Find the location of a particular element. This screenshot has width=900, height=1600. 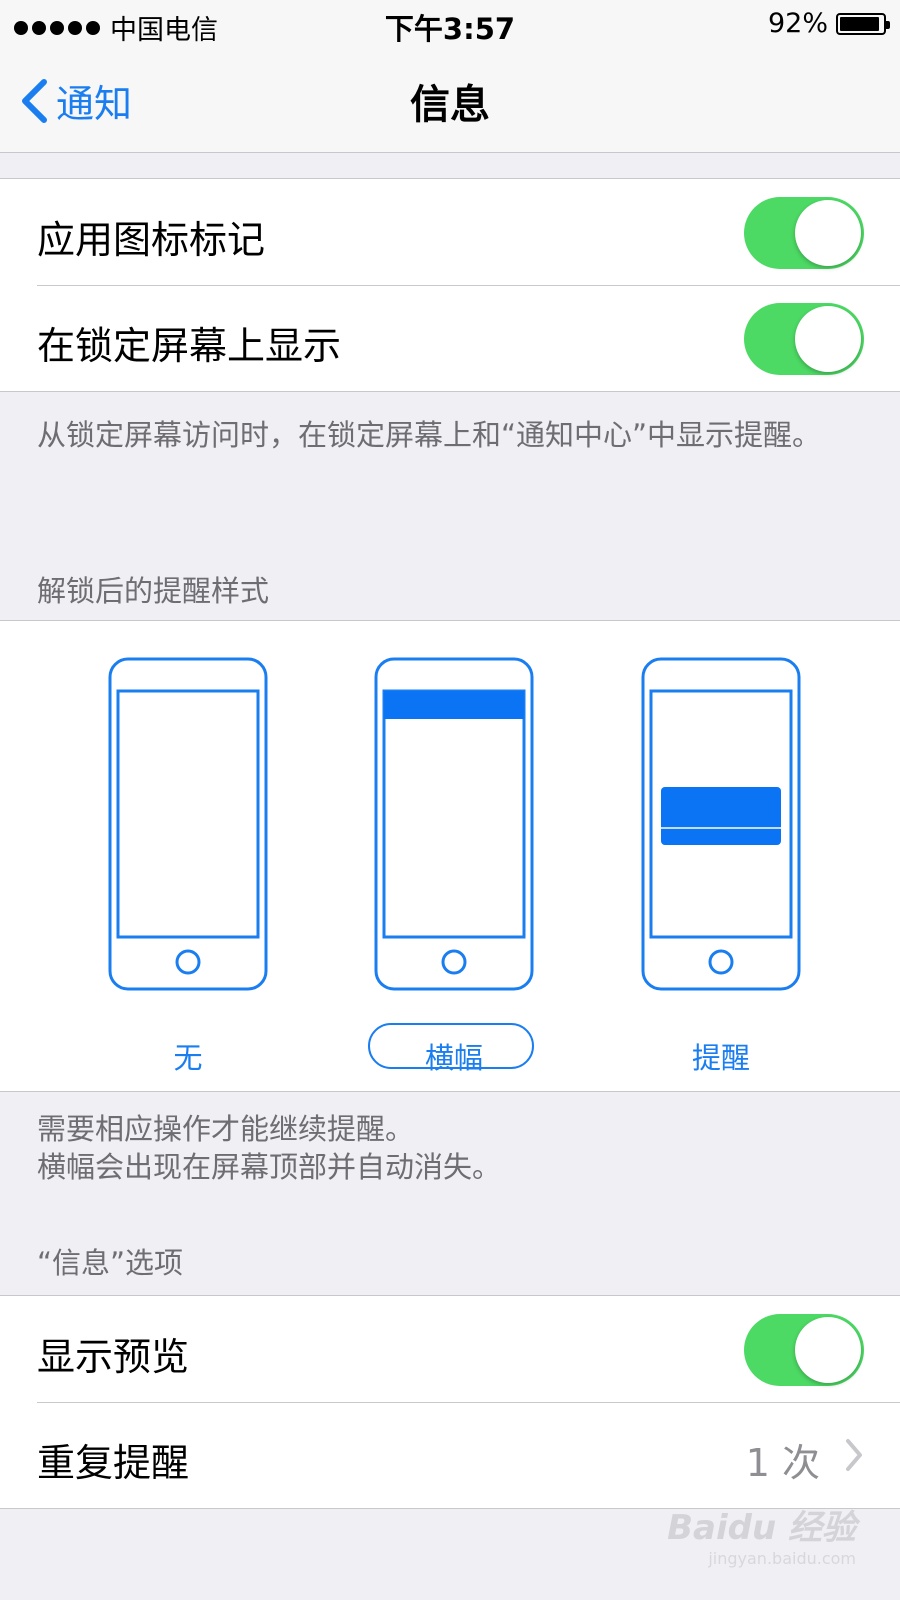

alert-style-none: 无 is located at coordinates (188, 867).